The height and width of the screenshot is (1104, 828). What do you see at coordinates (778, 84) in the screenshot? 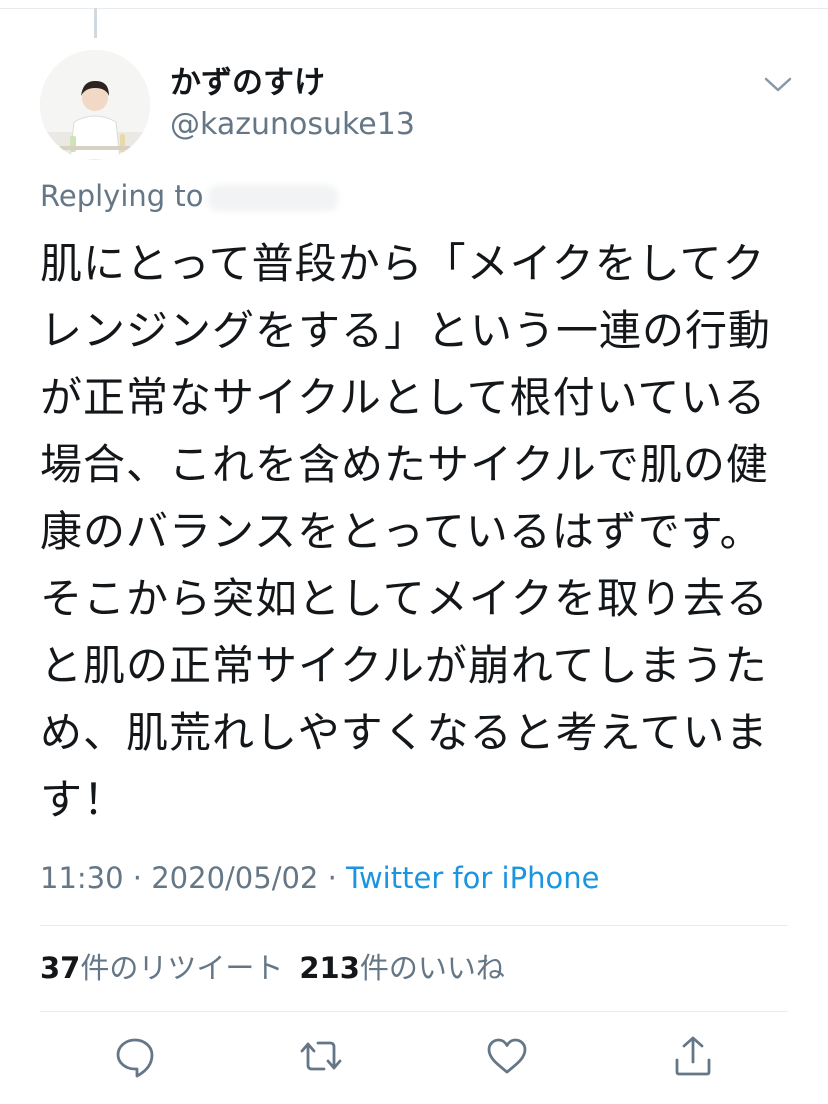
I see `chevron-down-icon` at bounding box center [778, 84].